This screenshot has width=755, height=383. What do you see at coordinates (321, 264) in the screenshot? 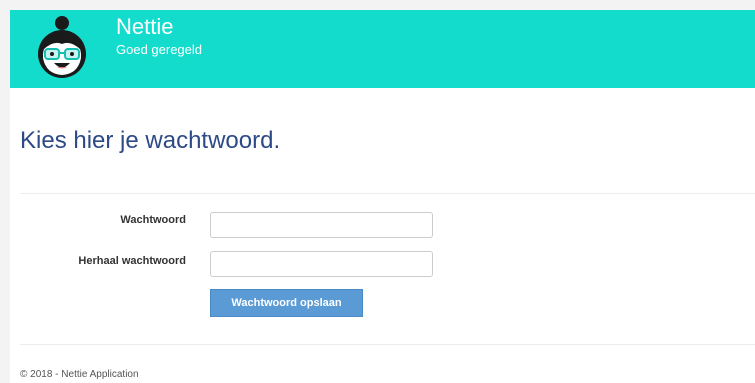
I see `confirm-password-field` at bounding box center [321, 264].